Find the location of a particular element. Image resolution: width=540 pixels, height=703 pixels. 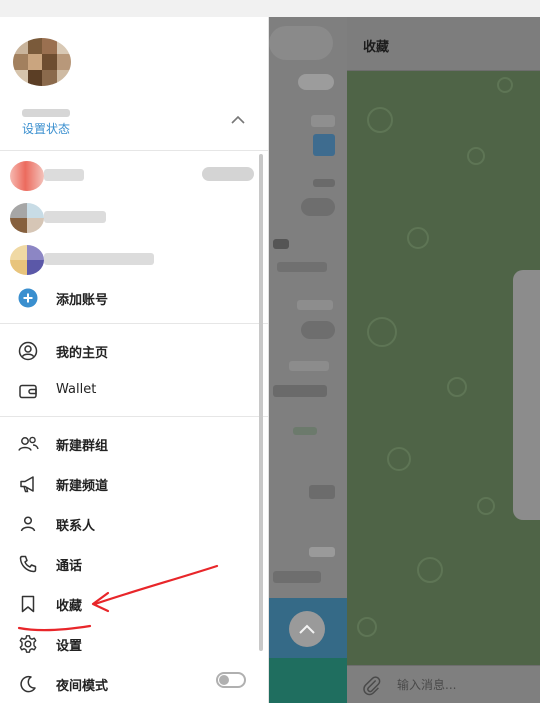

bookmark-icon is located at coordinates (28, 604).